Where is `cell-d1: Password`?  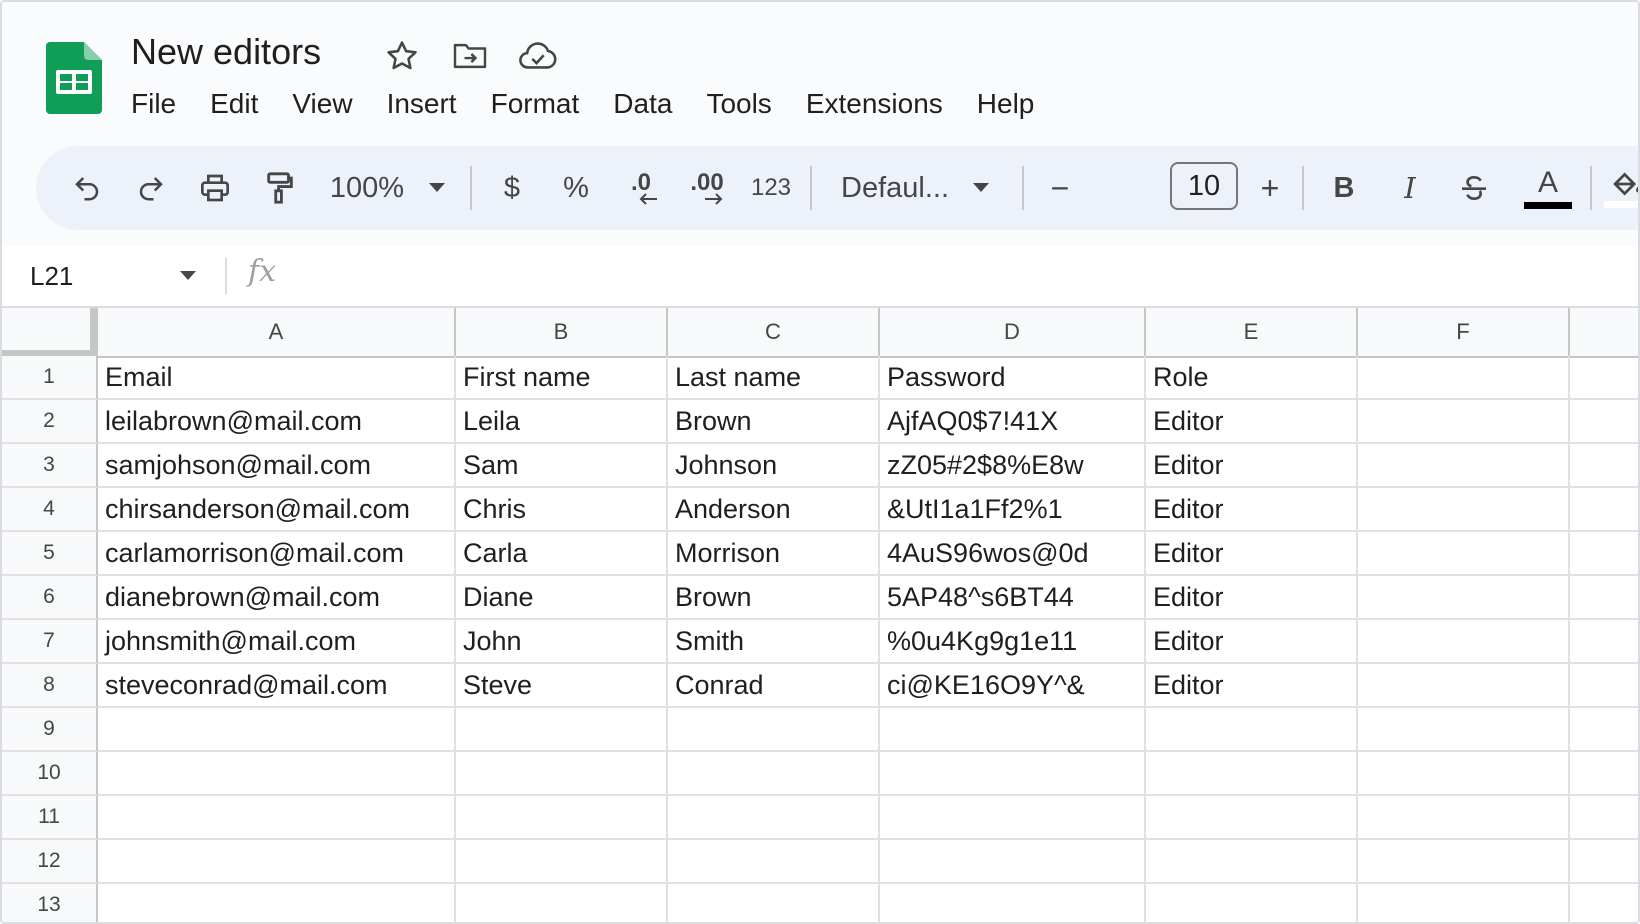
cell-d1: Password is located at coordinates (1013, 378).